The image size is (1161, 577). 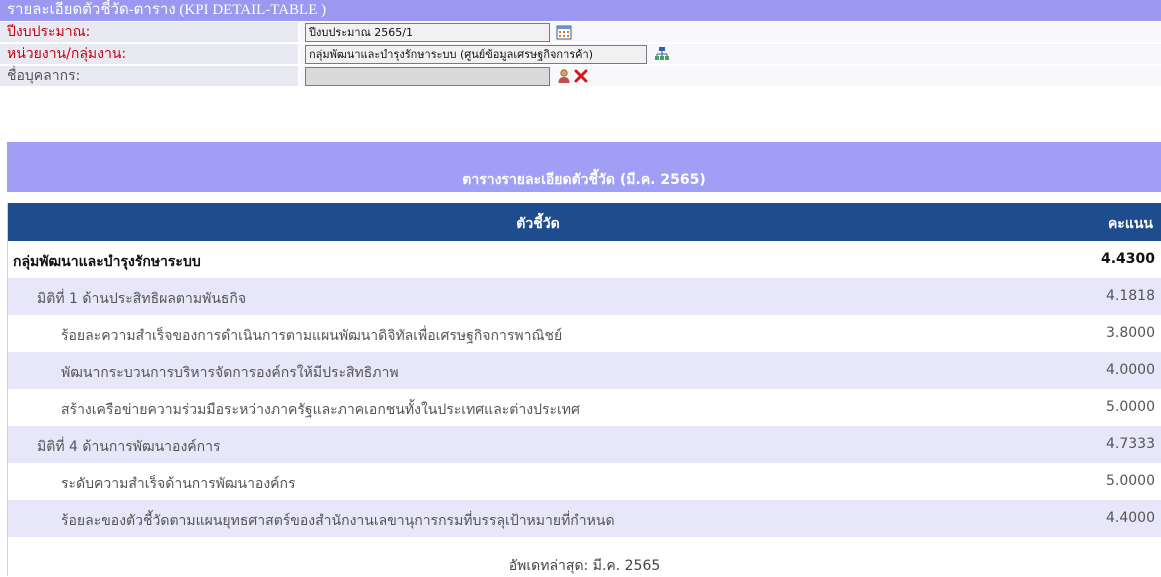 What do you see at coordinates (662, 54) in the screenshot?
I see `org-chart-icon` at bounding box center [662, 54].